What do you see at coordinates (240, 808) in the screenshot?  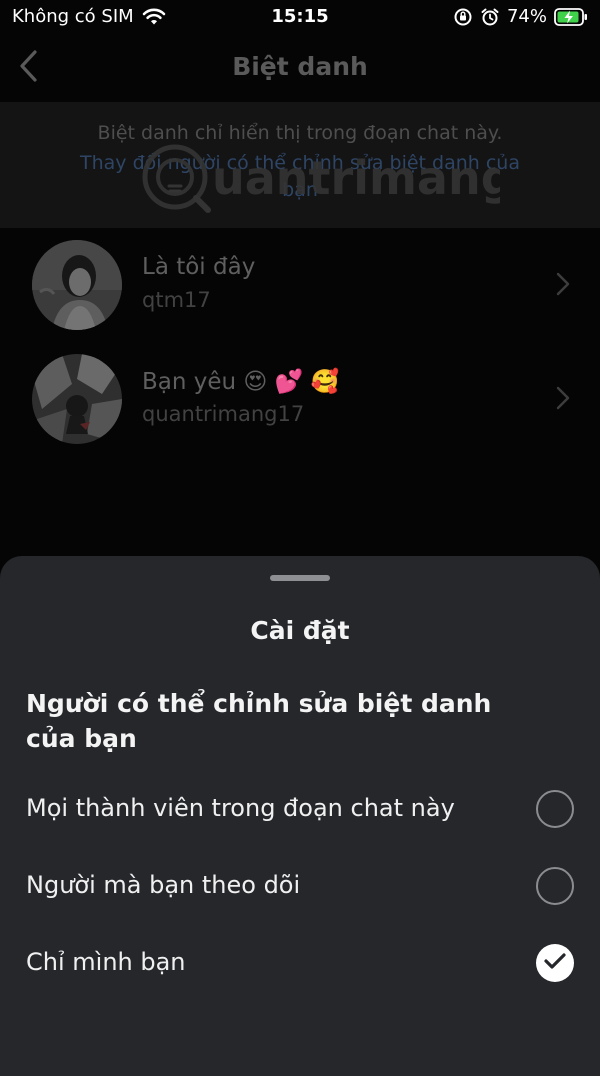 I see `option-label: Mọi thành viên trong đoạn chat này` at bounding box center [240, 808].